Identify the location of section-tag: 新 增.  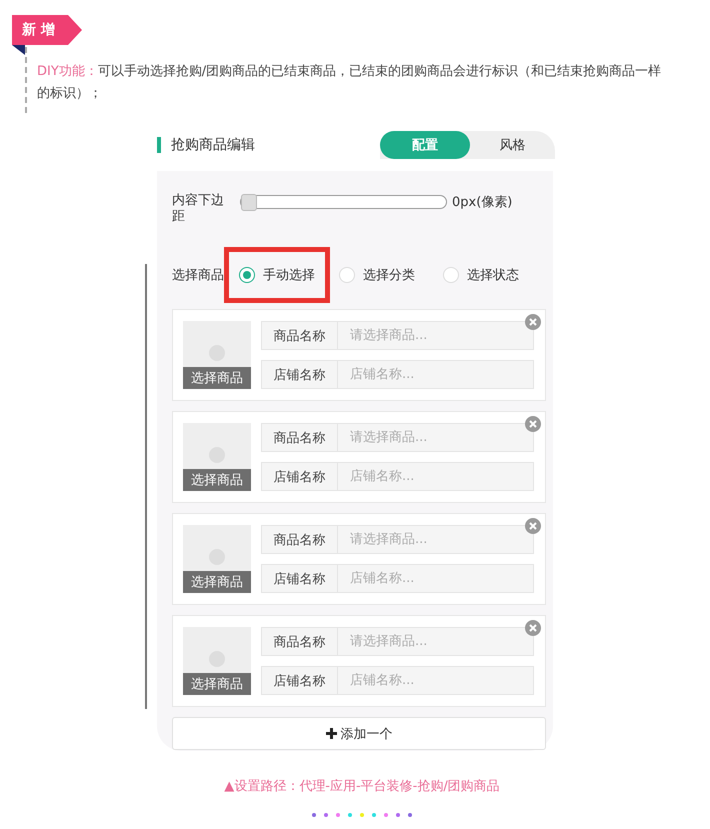
(47, 30).